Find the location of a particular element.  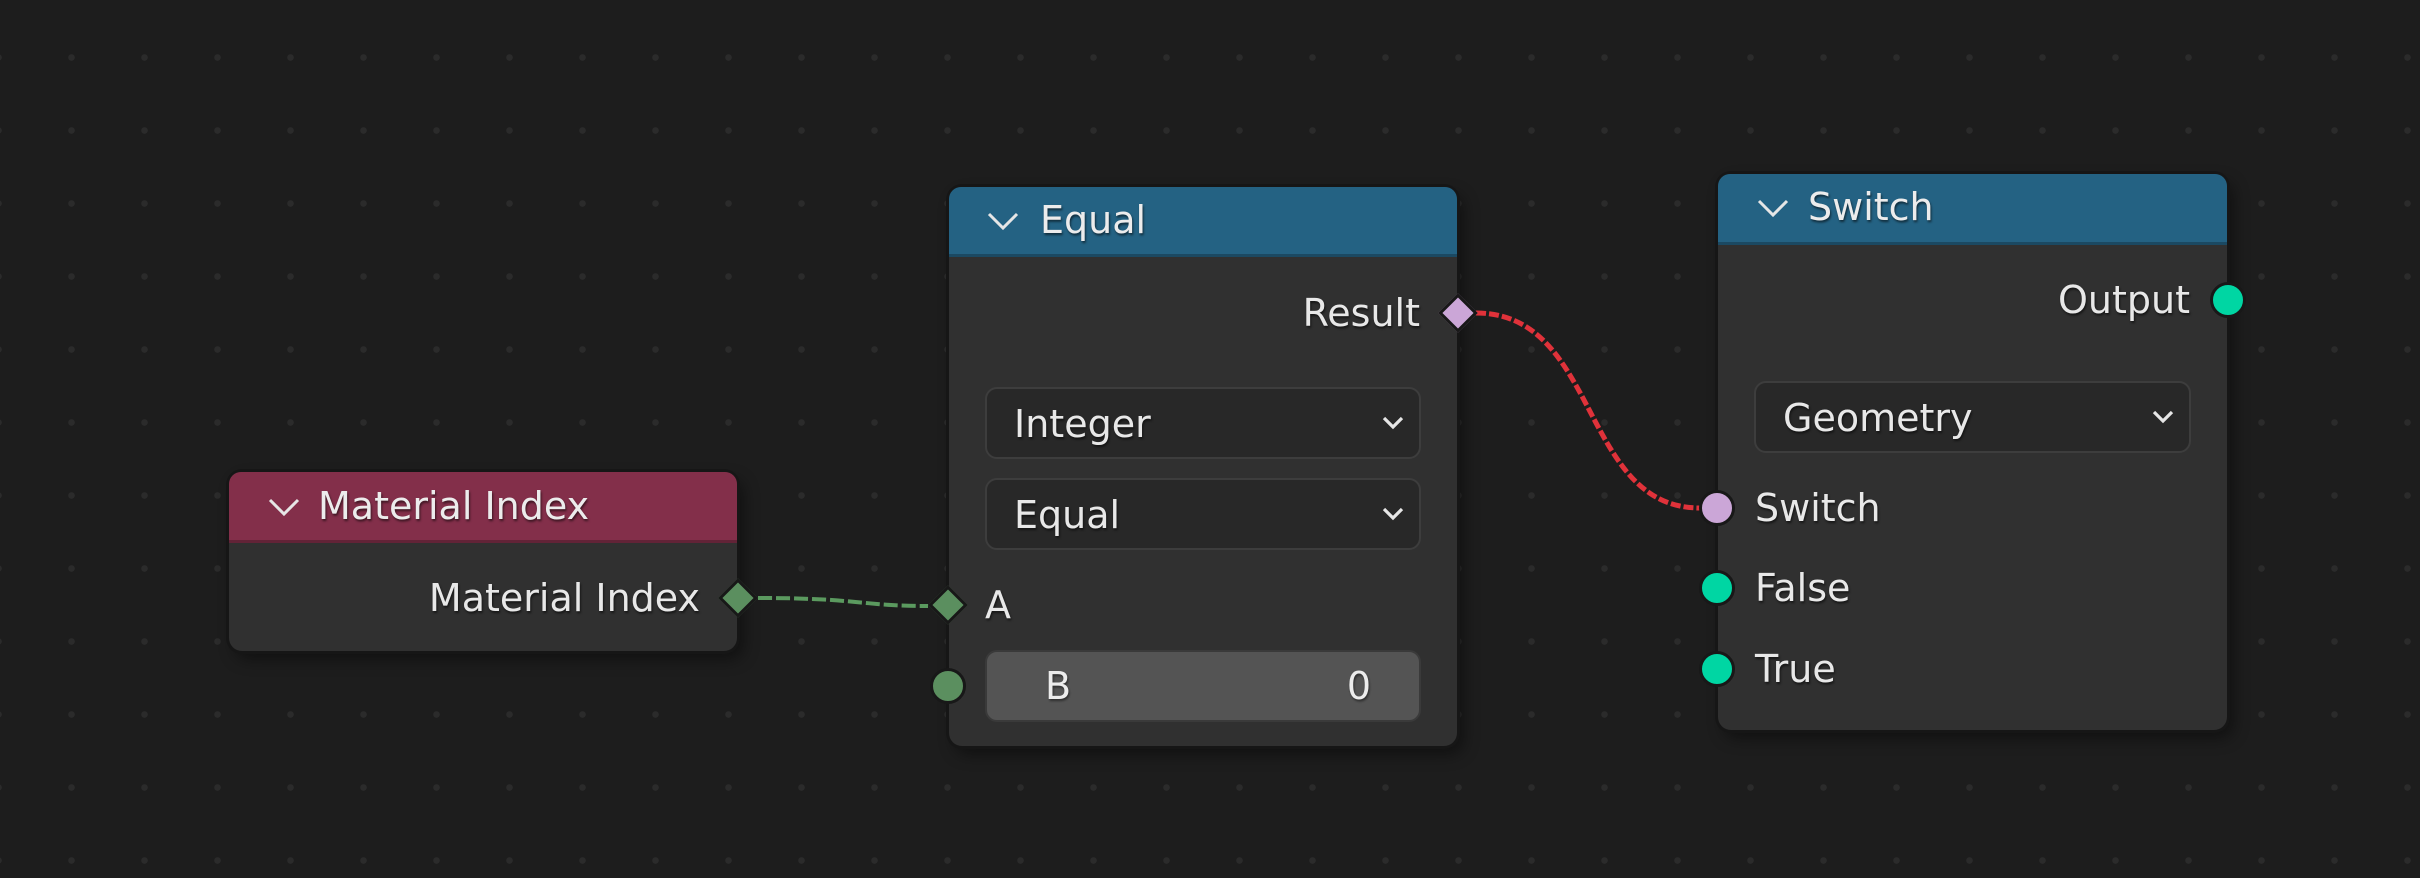

node-equal: Equal Result Integer Equal A B 0 is located at coordinates (1203, 466).